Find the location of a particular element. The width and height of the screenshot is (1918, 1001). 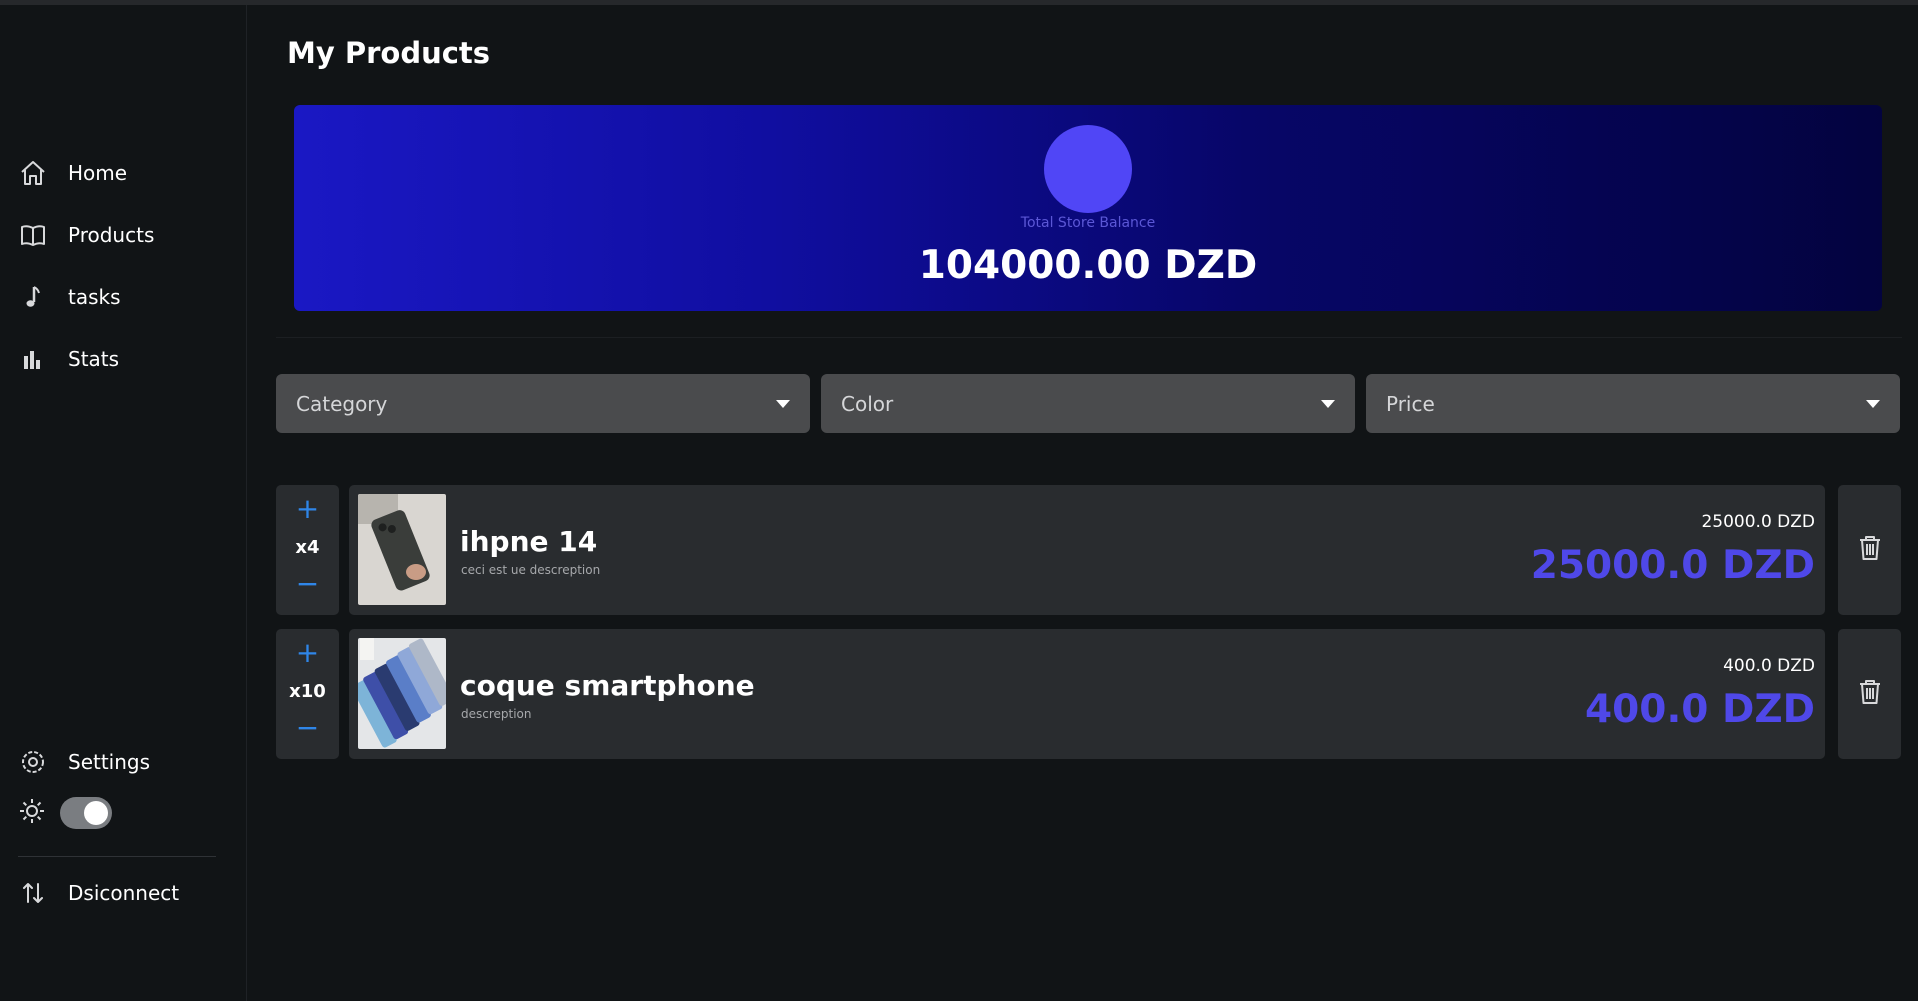

page-title: My Products is located at coordinates (389, 53).